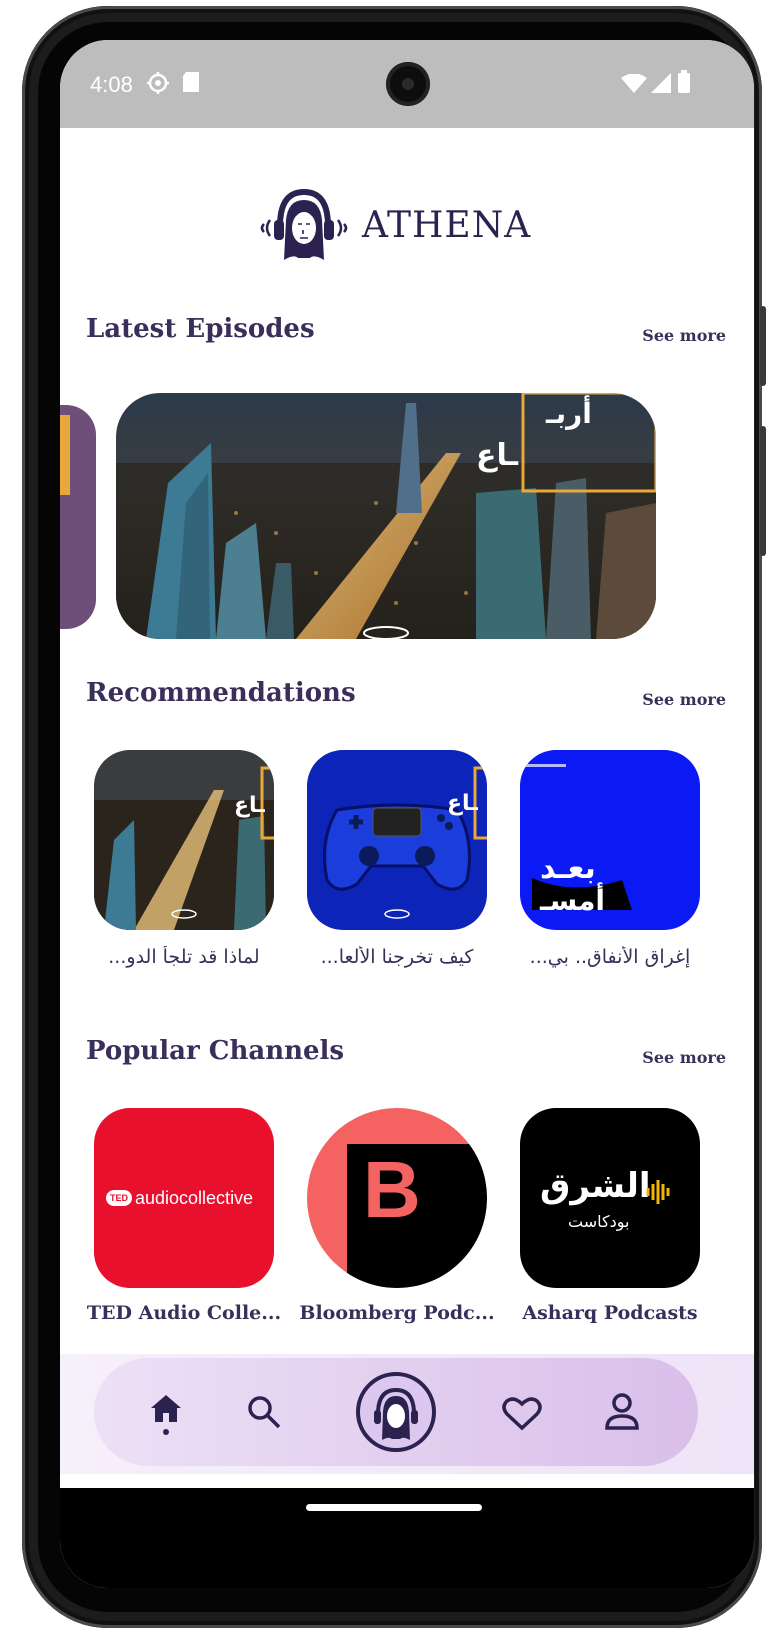  I want to click on blue-cover-thumbnail: بعـد أمسـ, so click(610, 840).